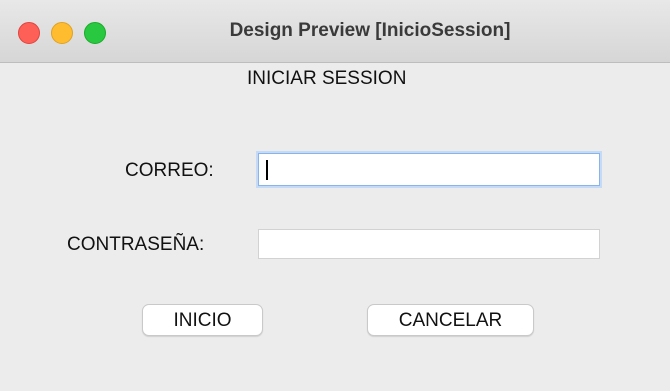 This screenshot has width=670, height=391. What do you see at coordinates (450, 320) in the screenshot?
I see `cancel-button: CANCELAR` at bounding box center [450, 320].